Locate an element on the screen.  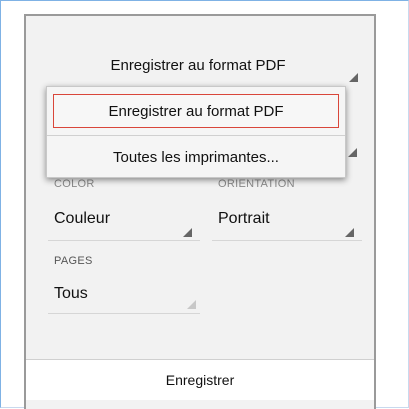
orientation-select-underline is located at coordinates (287, 240).